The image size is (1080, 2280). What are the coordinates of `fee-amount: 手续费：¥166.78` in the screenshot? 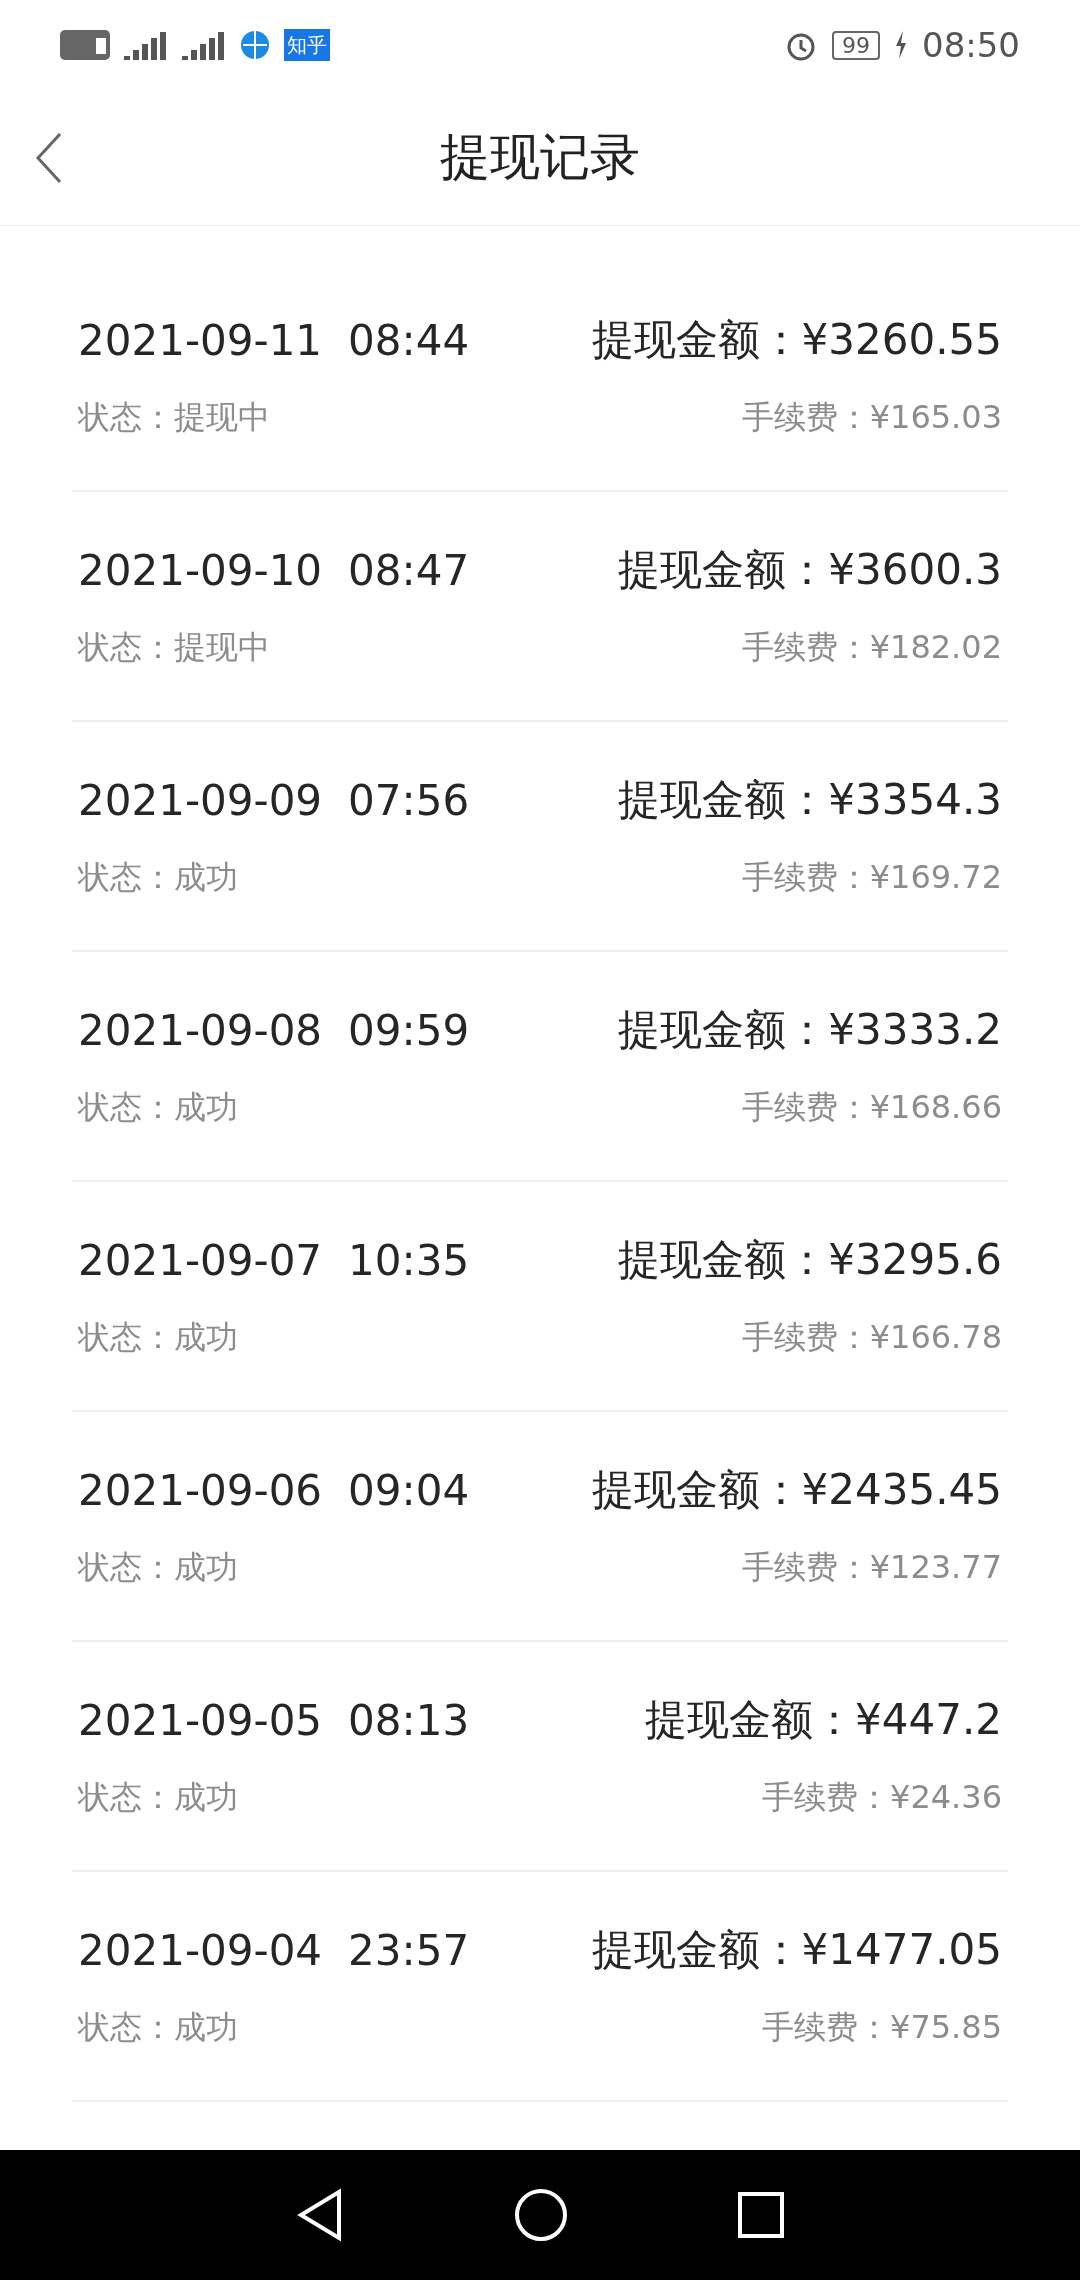 It's located at (871, 1337).